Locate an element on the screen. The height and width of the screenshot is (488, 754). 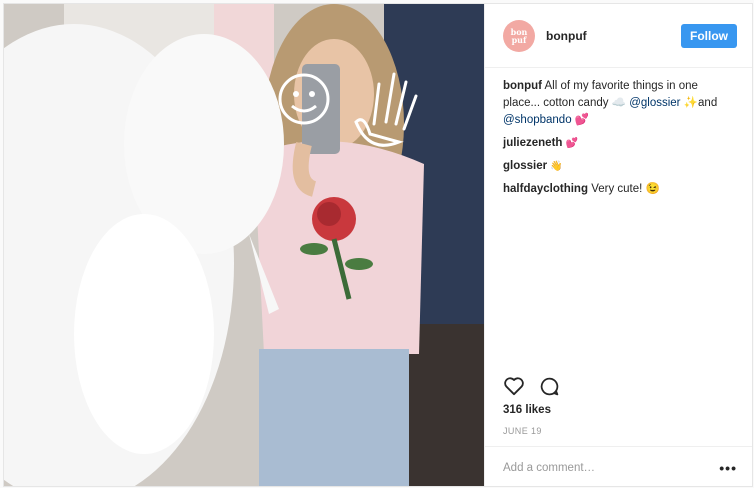
list-item: juliezeneth 💕 is located at coordinates (620, 143).